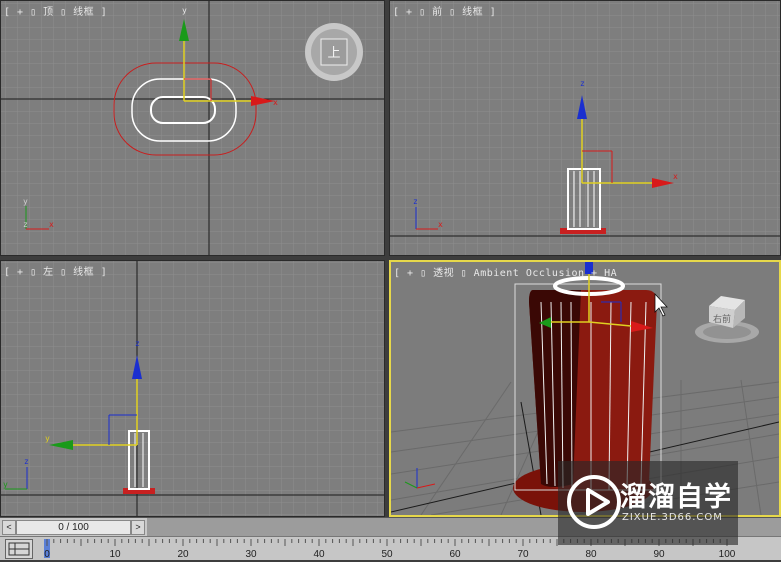 The height and width of the screenshot is (562, 781). I want to click on time-slider-prev-button: <, so click(9, 527).